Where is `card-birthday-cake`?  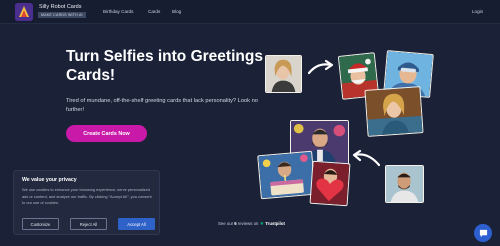
card-birthday-cake is located at coordinates (286, 175).